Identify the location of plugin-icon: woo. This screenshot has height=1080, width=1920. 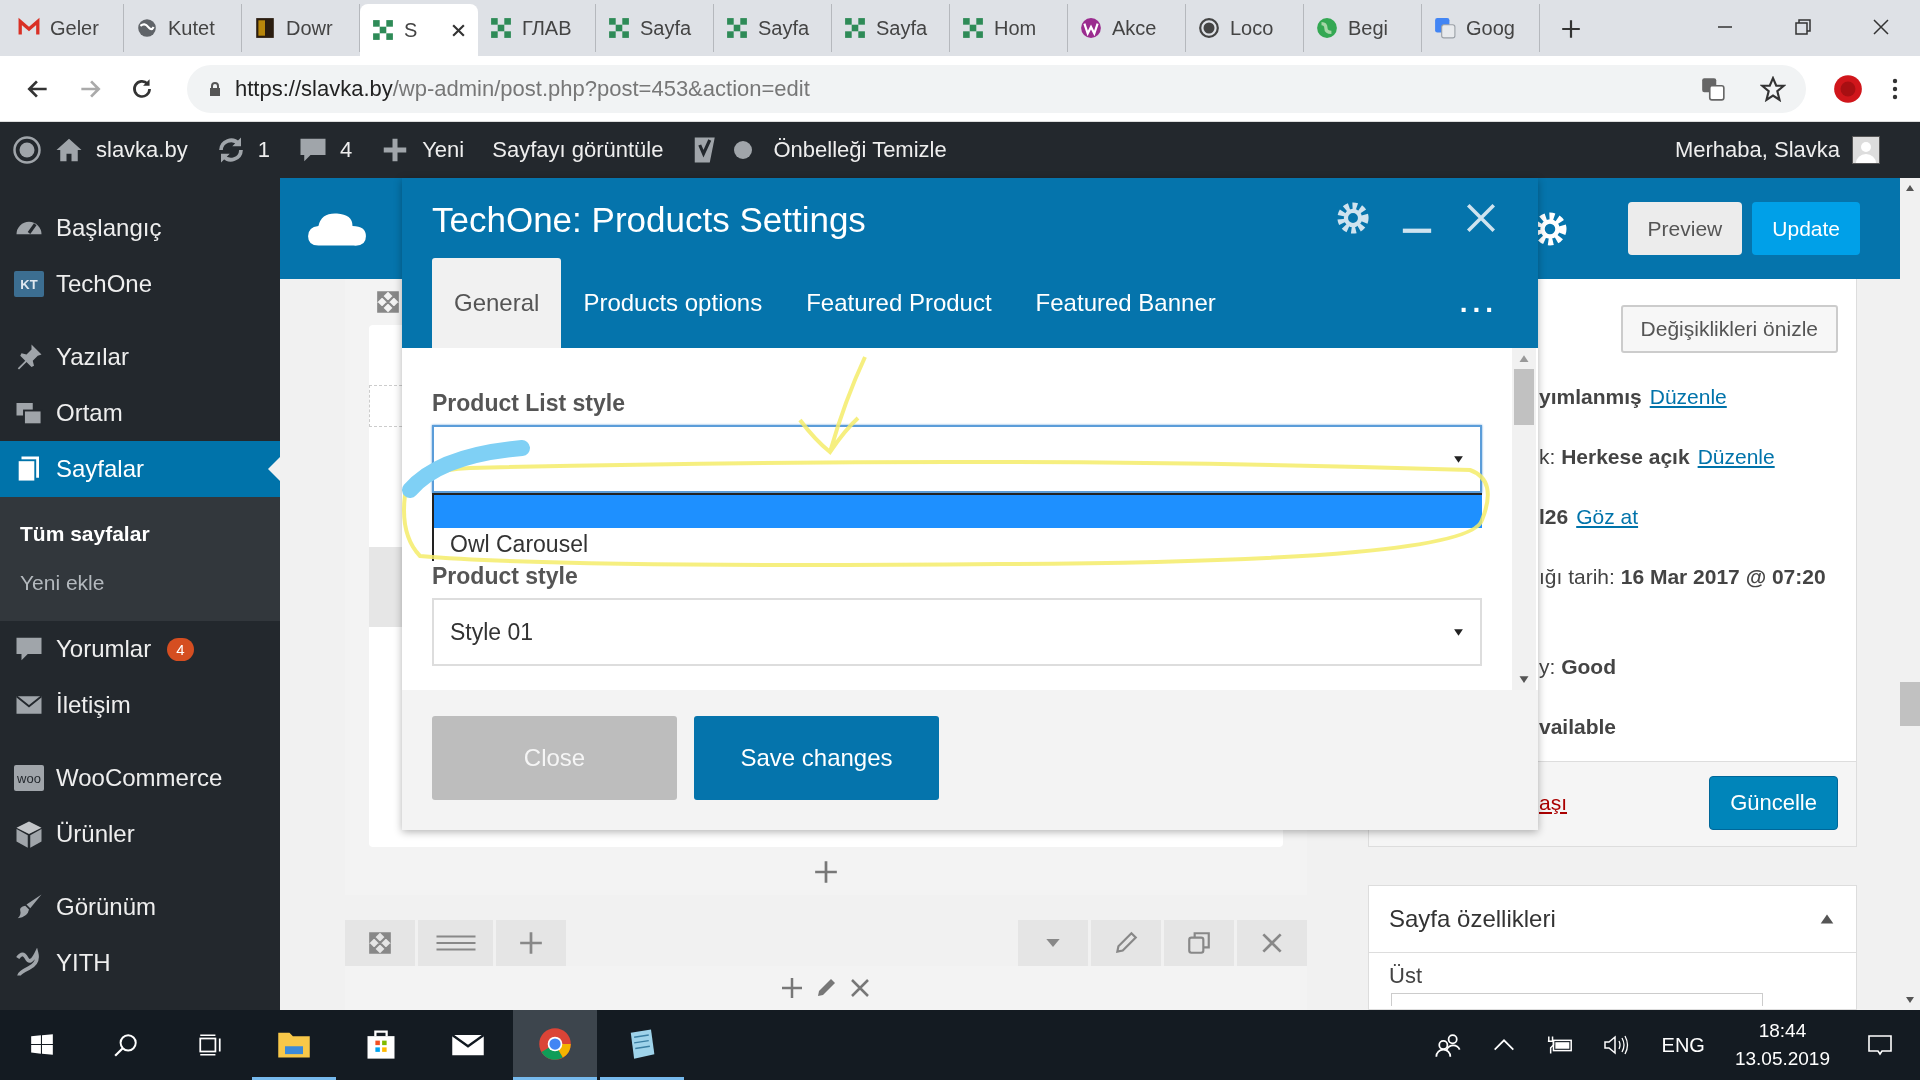
(29, 778).